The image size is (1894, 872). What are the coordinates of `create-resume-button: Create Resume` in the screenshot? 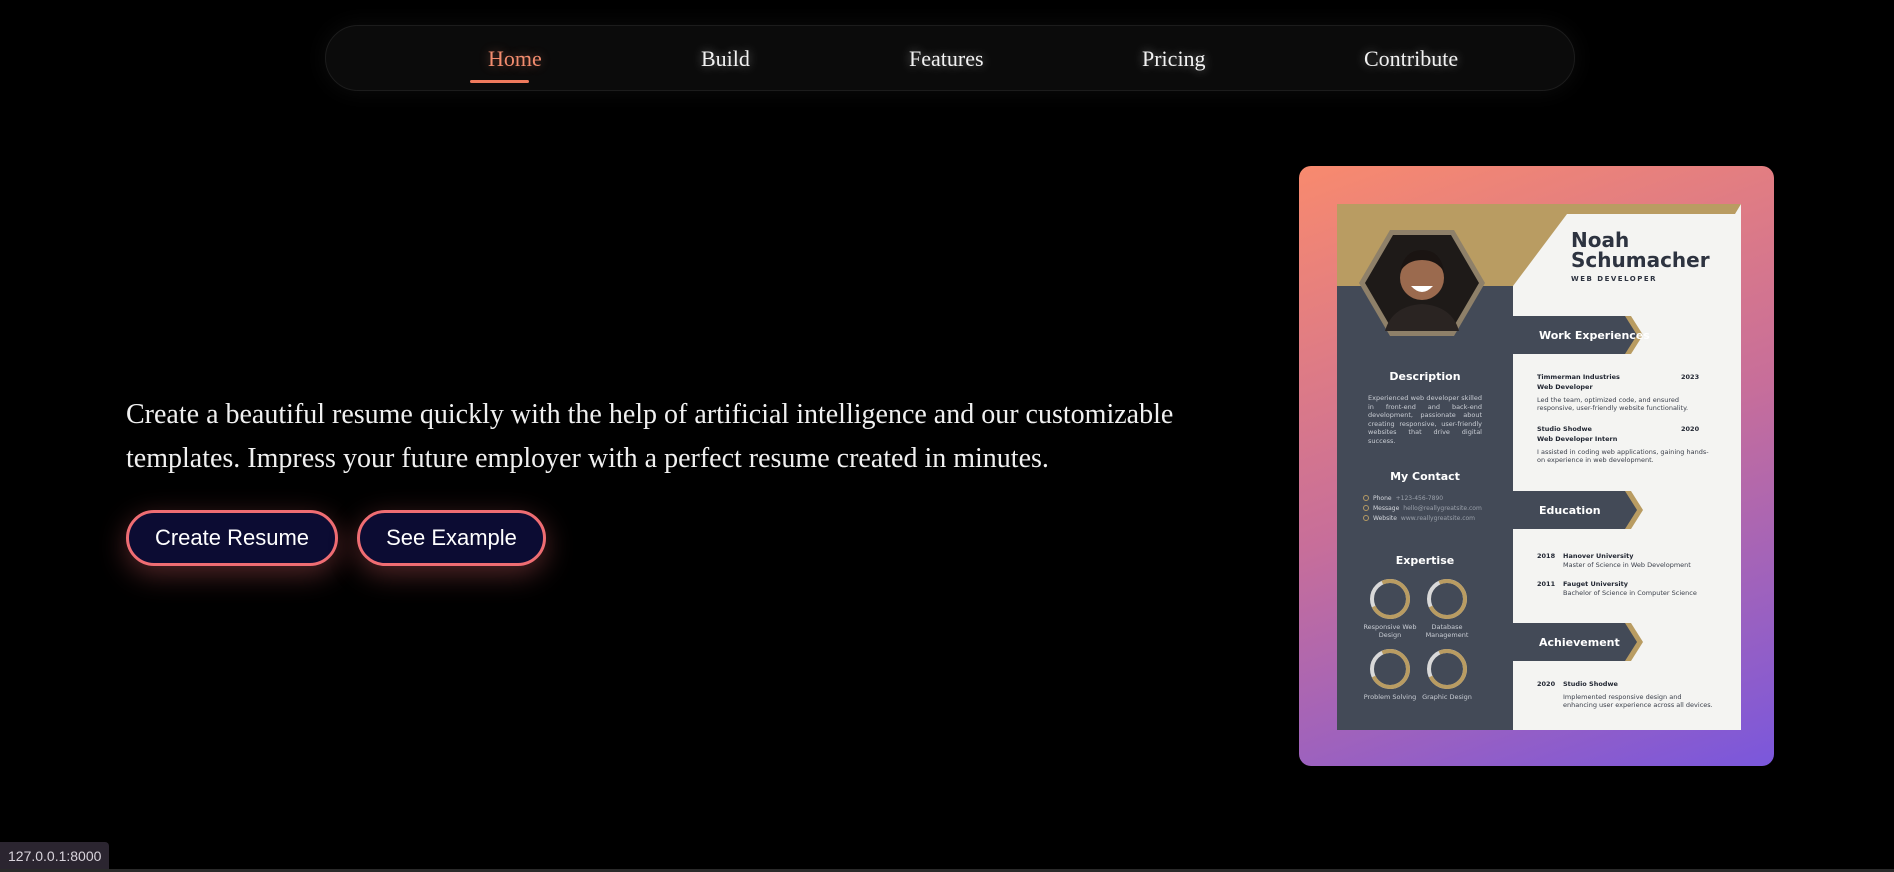 It's located at (232, 538).